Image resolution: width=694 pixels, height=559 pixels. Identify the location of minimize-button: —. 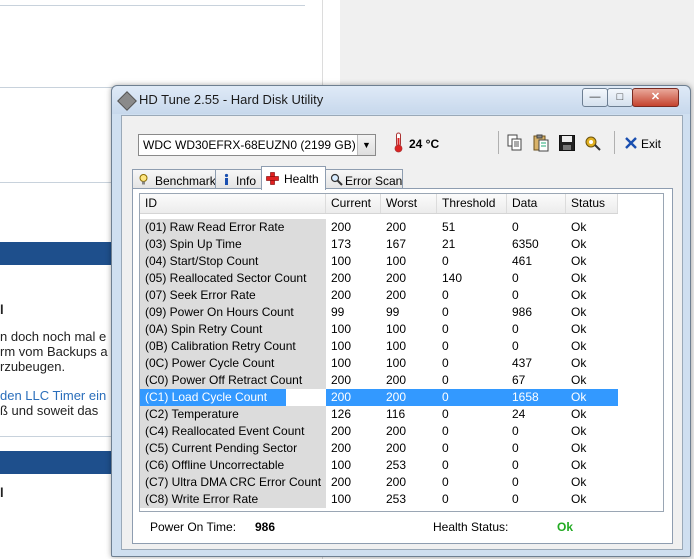
(595, 97).